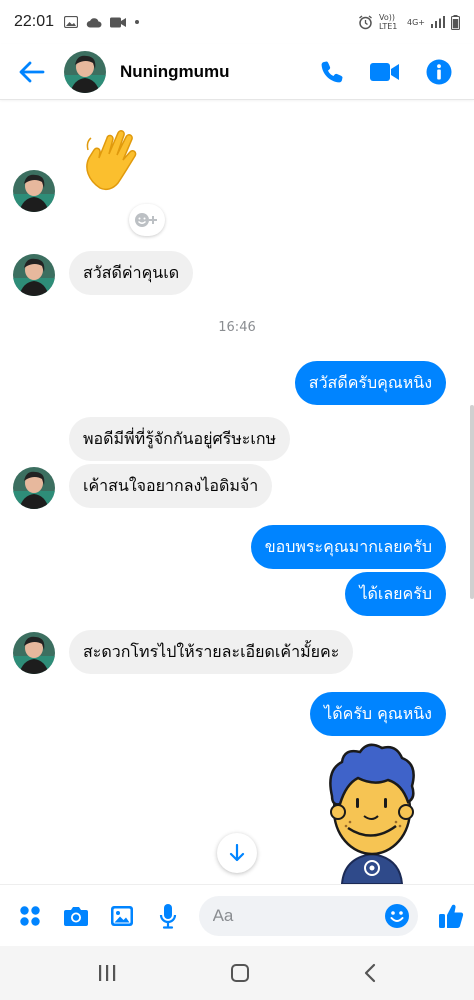 This screenshot has width=474, height=1000. What do you see at coordinates (137, 22) in the screenshot?
I see `dot-icon` at bounding box center [137, 22].